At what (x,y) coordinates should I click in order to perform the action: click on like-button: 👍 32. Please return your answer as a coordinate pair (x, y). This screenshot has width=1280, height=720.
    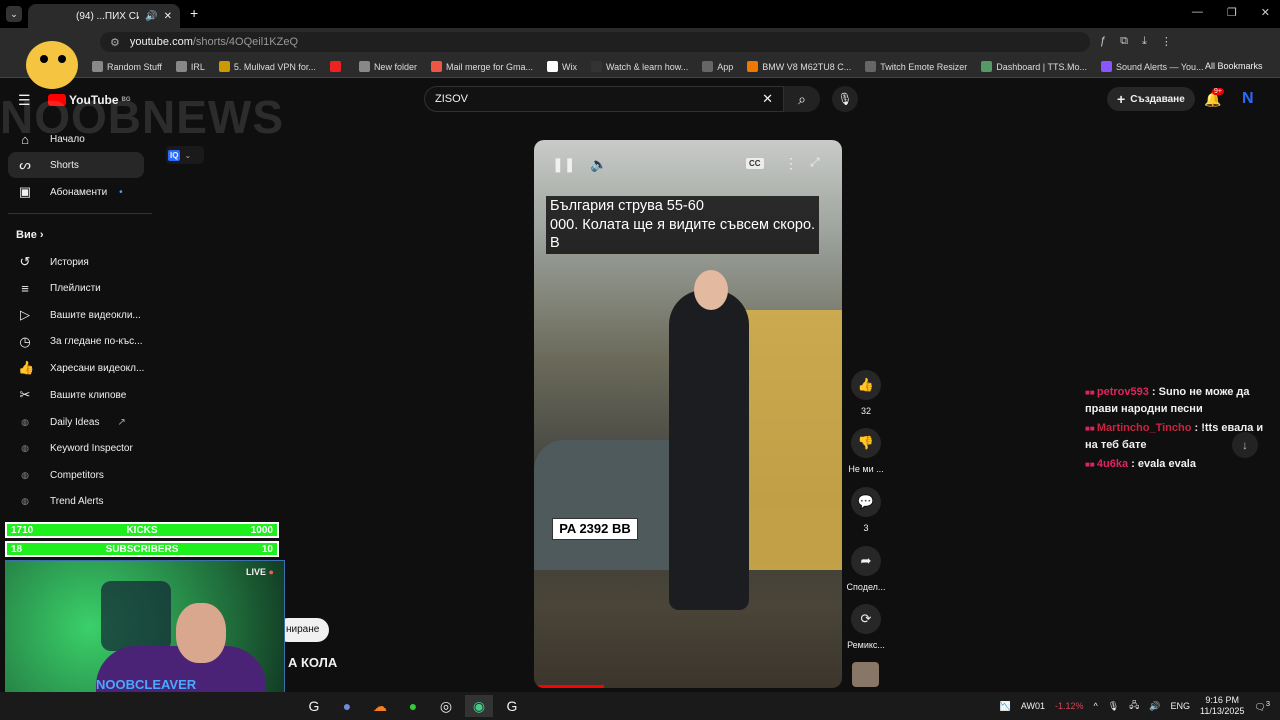
    Looking at the image, I should click on (866, 393).